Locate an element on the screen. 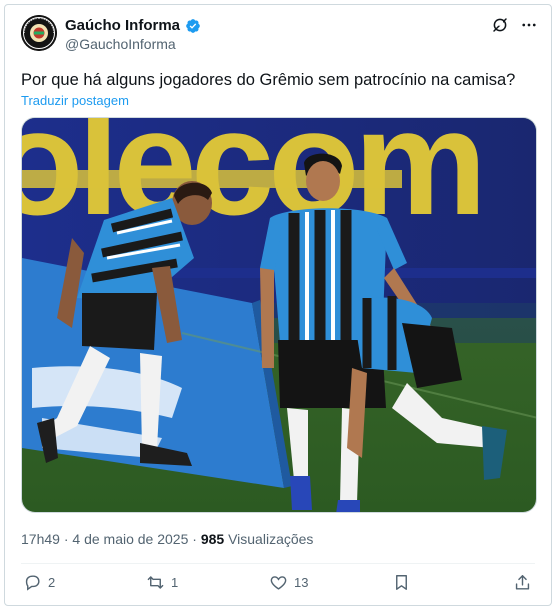 The height and width of the screenshot is (612, 558). reply-count: 2 is located at coordinates (52, 582).